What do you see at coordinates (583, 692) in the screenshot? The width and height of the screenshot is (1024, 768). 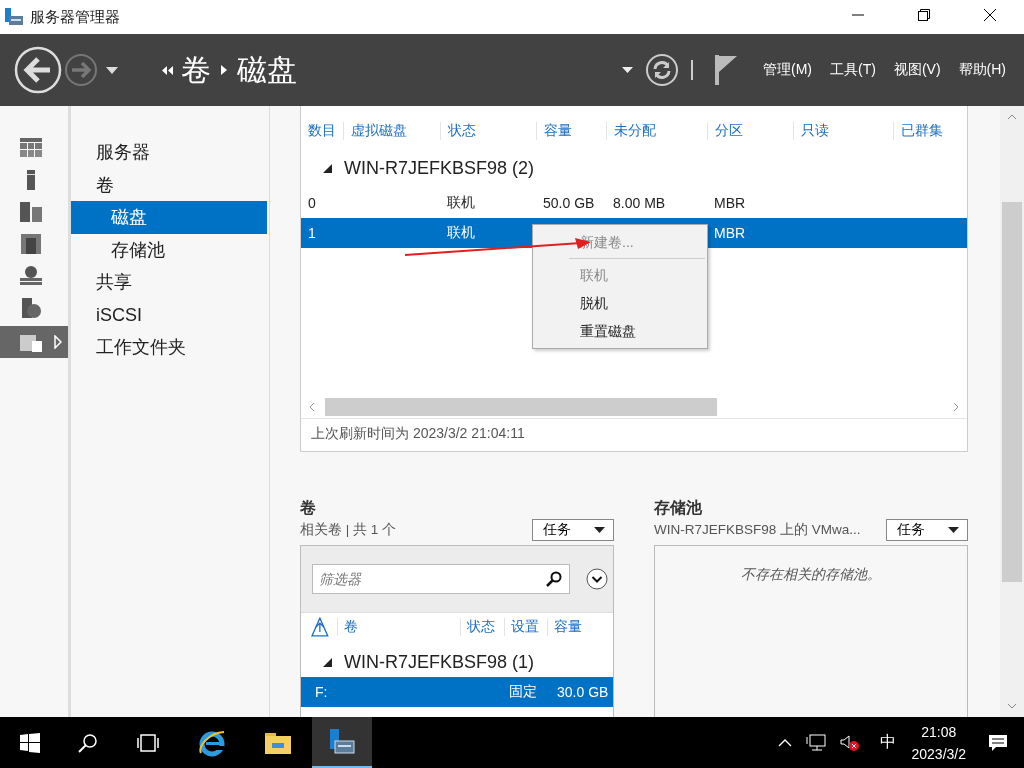 I see `table-cell: 30.0 GB` at bounding box center [583, 692].